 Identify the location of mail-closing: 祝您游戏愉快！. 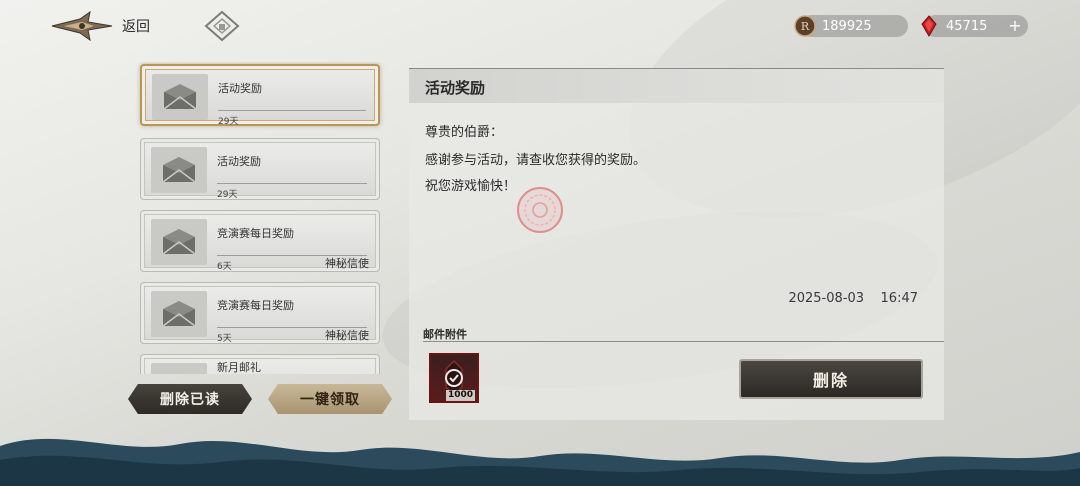
(471, 186).